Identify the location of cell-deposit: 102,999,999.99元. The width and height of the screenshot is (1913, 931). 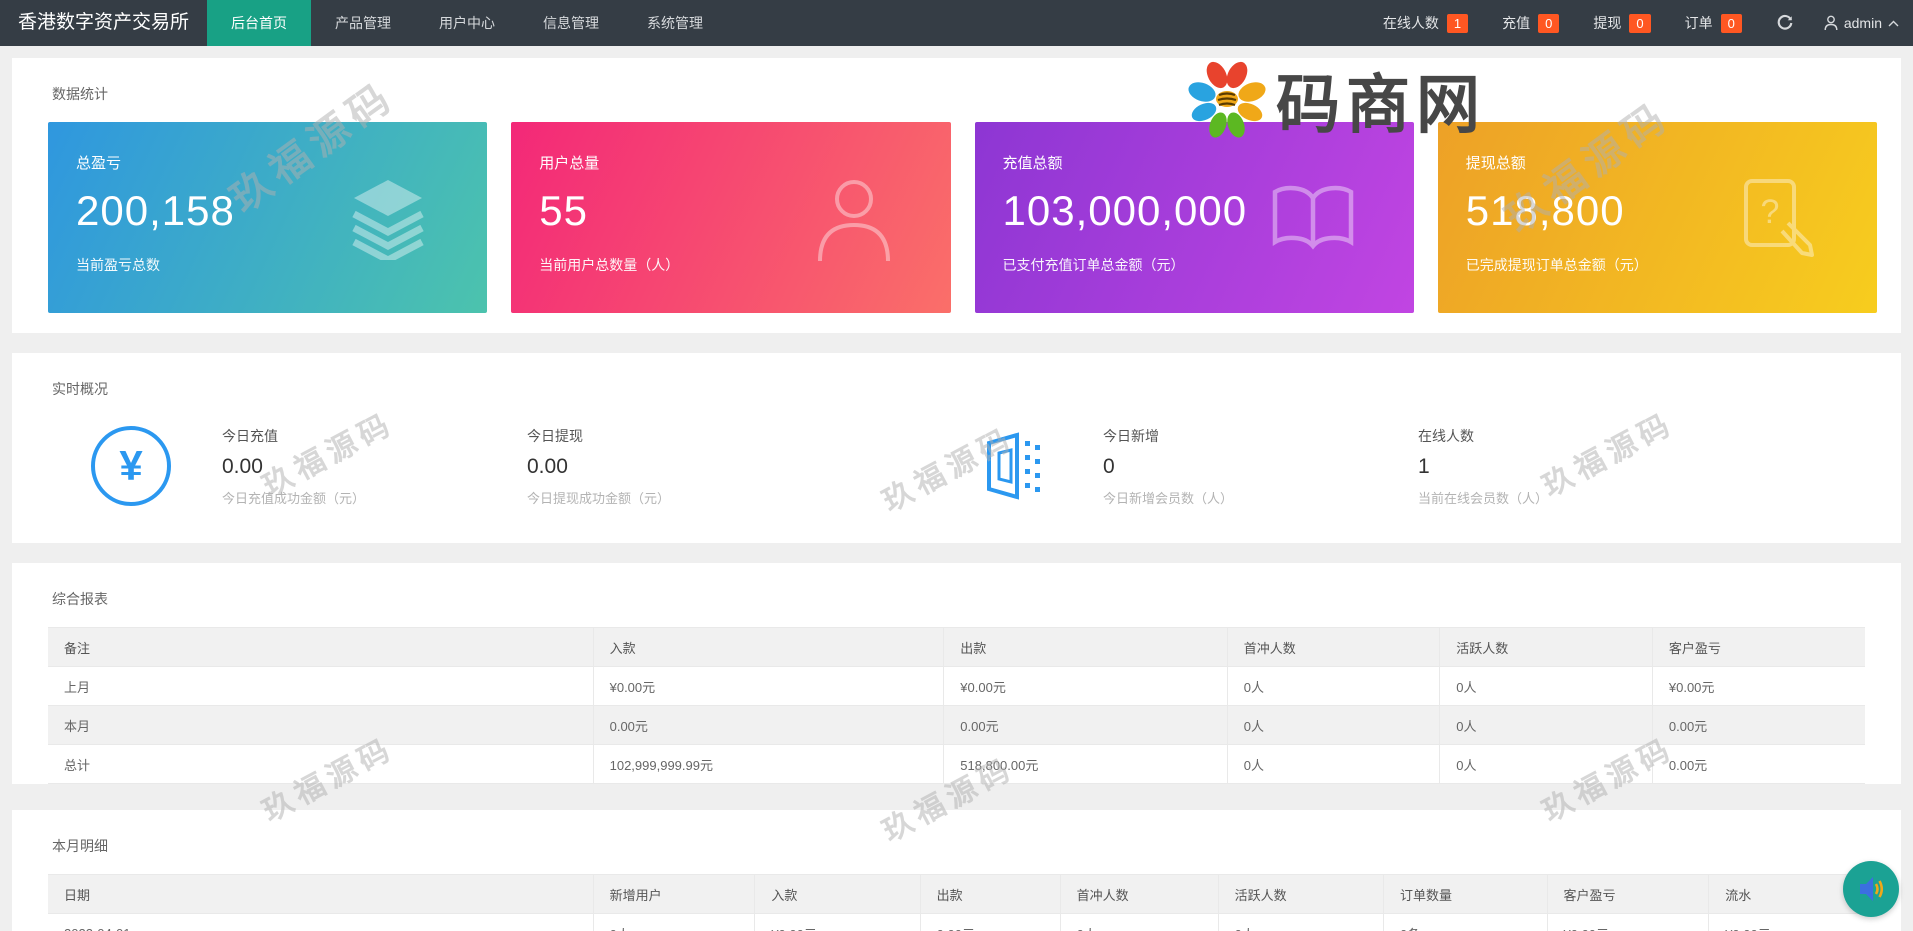
(769, 764).